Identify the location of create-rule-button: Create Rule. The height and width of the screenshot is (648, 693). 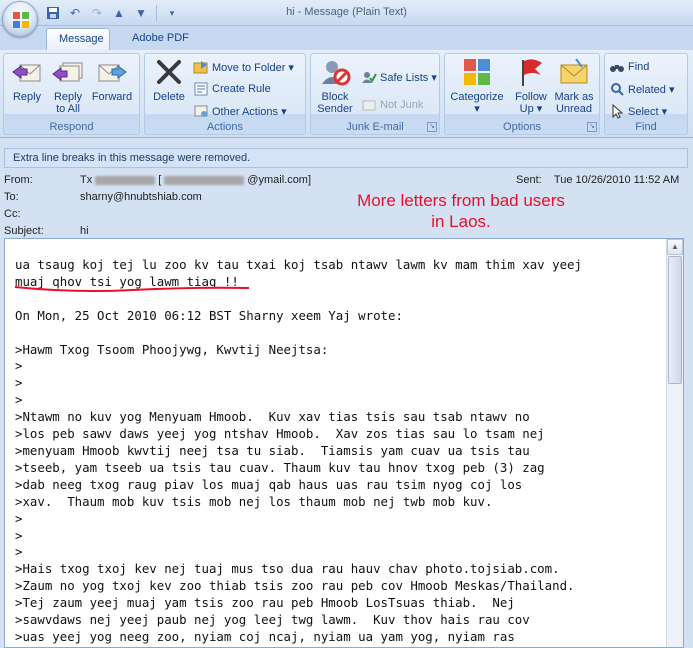
(232, 89).